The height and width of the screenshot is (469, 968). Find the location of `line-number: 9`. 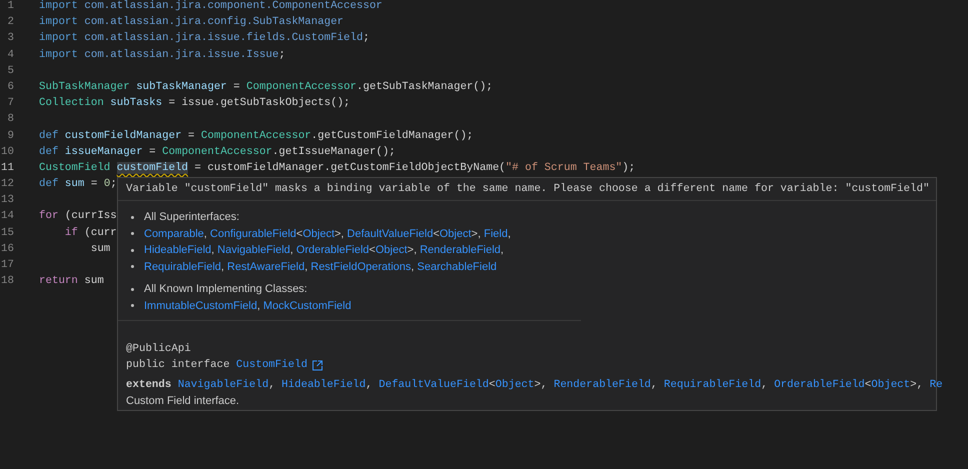

line-number: 9 is located at coordinates (10, 136).